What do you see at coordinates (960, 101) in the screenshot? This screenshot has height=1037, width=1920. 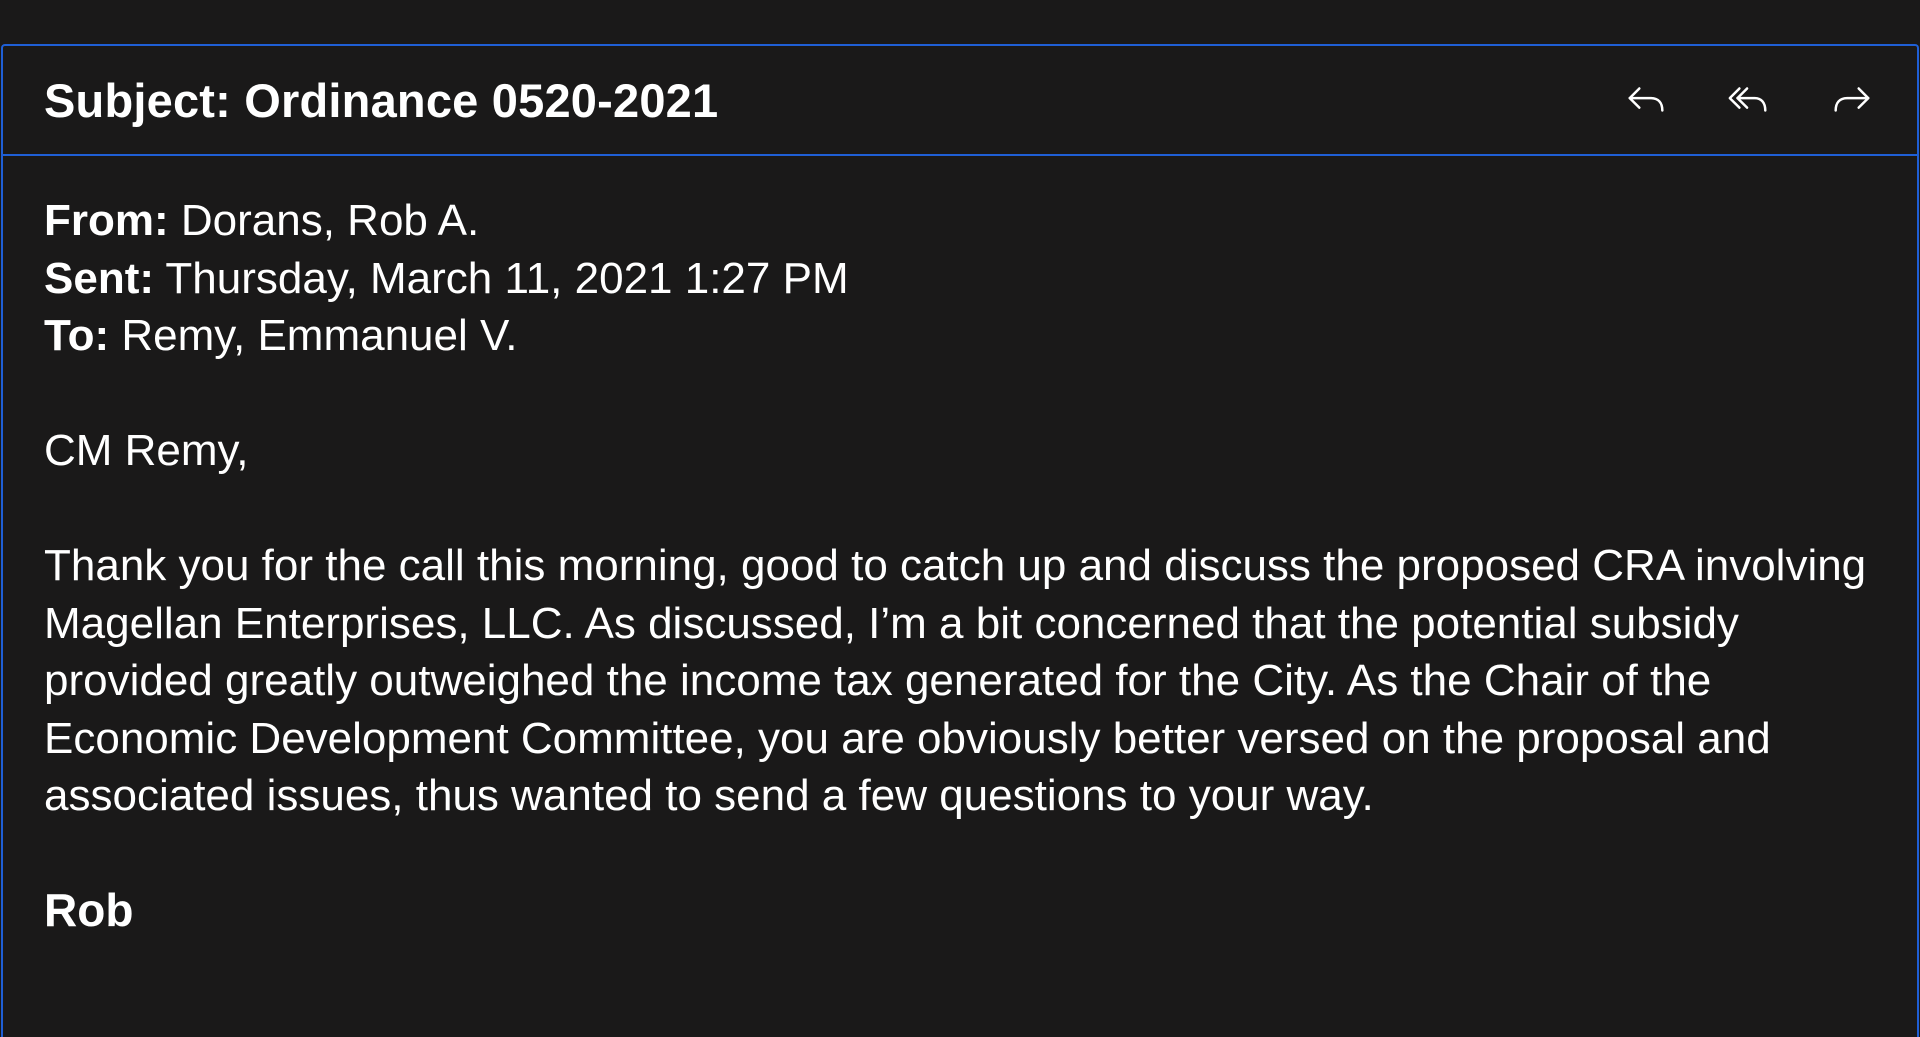 I see `email-header: Subject: Ordinance 0520-2021` at bounding box center [960, 101].